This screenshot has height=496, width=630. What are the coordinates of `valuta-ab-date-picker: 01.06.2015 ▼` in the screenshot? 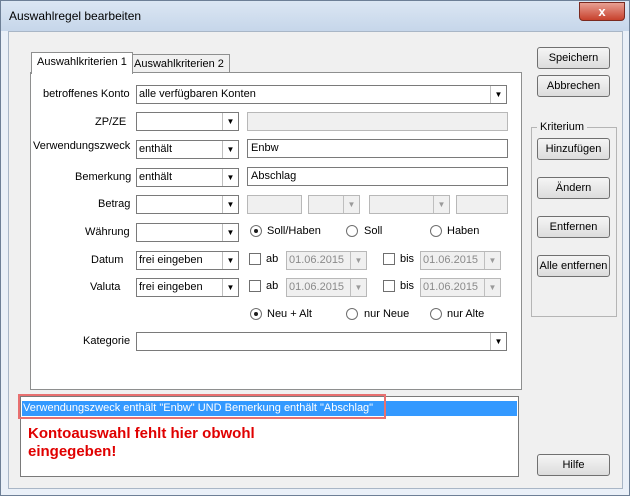 It's located at (326, 287).